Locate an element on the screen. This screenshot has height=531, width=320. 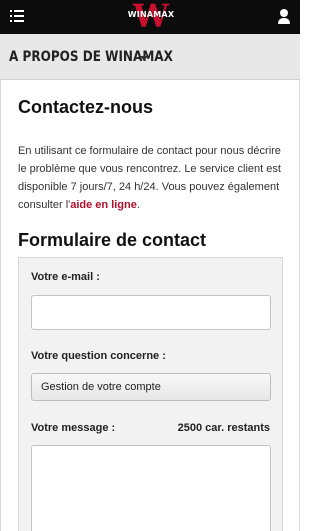
top-bar: W WINAMAX is located at coordinates (150, 17).